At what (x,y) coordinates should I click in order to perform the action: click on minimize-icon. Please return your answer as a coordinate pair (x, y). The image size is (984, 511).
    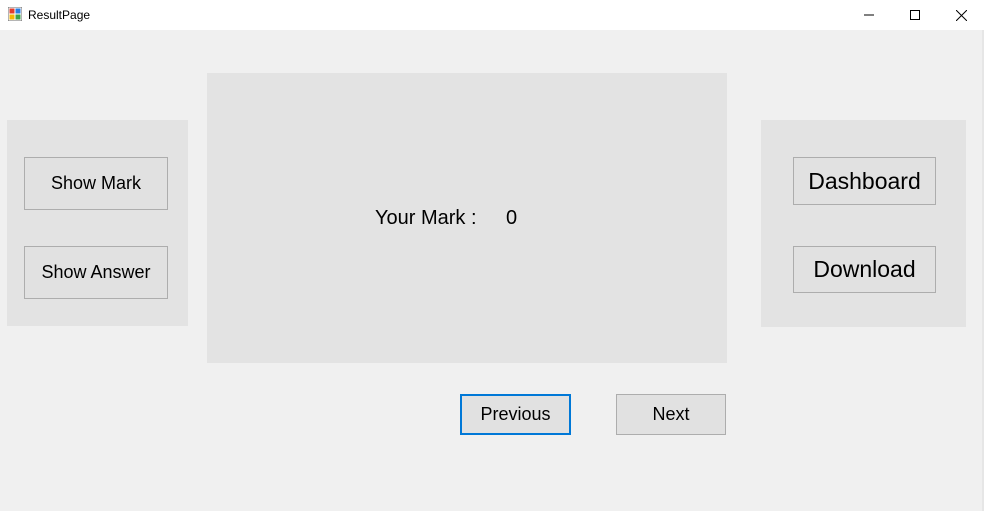
    Looking at the image, I should click on (869, 15).